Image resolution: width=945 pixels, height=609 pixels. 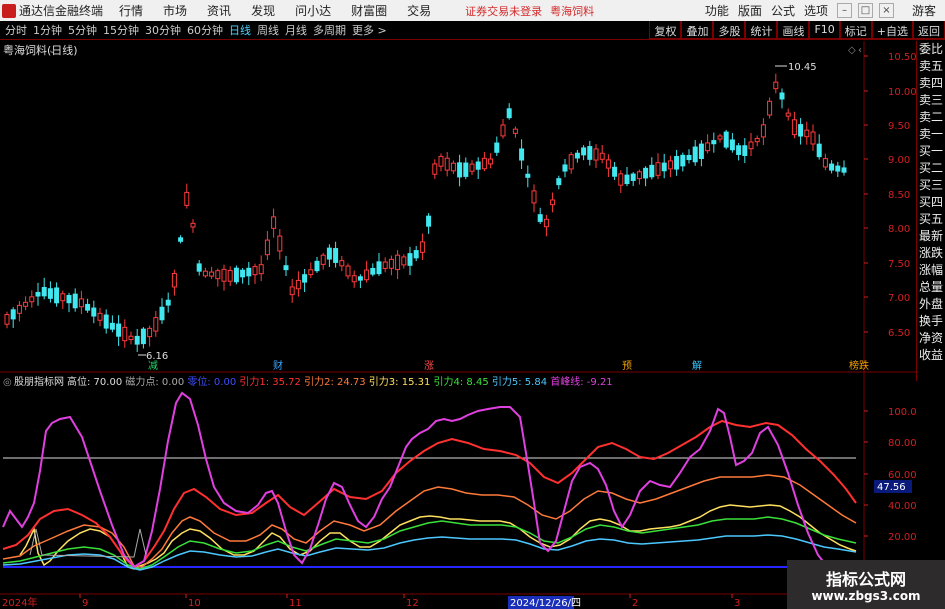 I want to click on add-watchlist-button: +自选, so click(x=892, y=30).